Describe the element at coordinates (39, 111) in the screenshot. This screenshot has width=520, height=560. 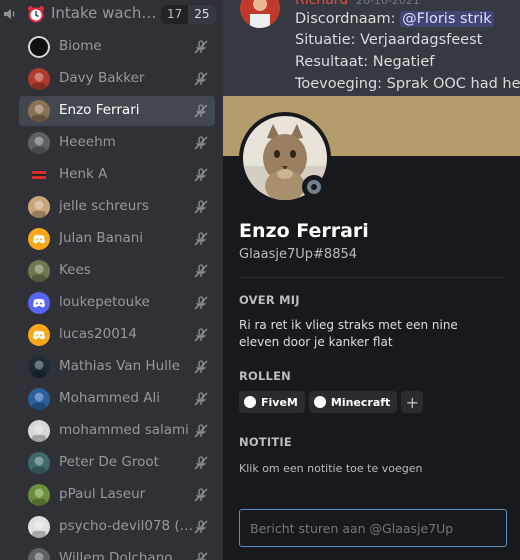
I see `cat-avatar` at that location.